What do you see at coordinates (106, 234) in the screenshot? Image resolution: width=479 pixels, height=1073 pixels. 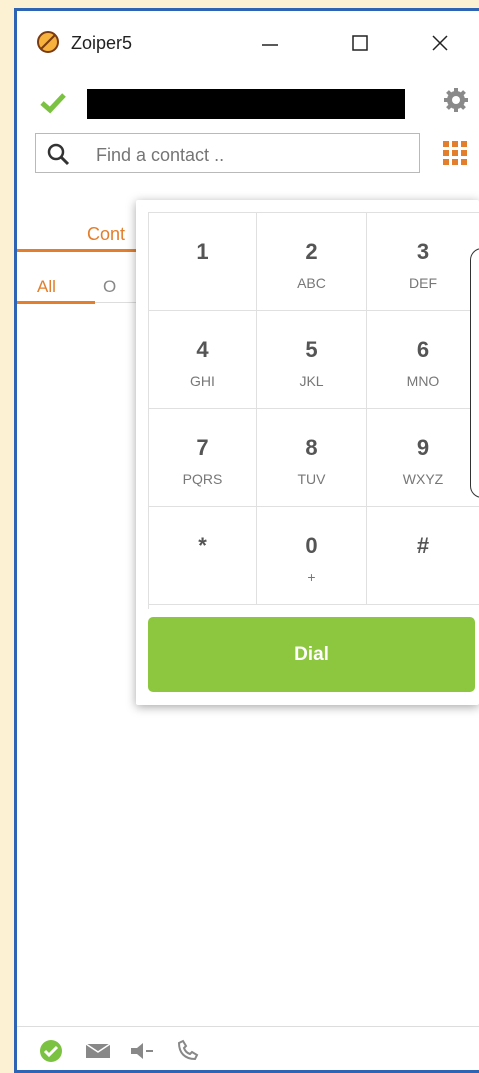 I see `tab-contacts: Cont` at bounding box center [106, 234].